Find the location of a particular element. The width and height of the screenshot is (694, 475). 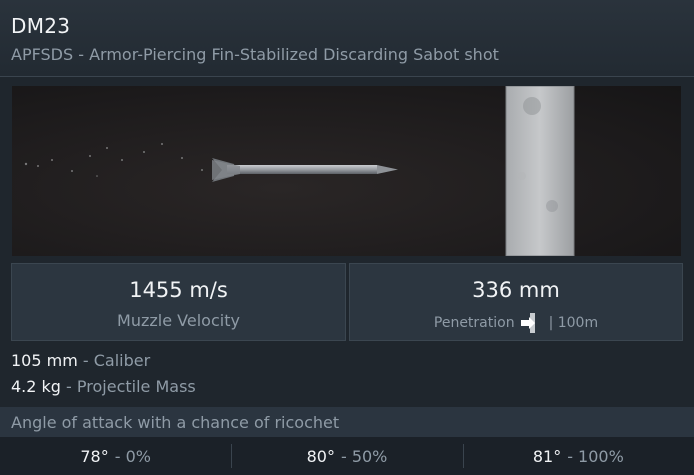

ricochet-chance: - 50% is located at coordinates (364, 456).